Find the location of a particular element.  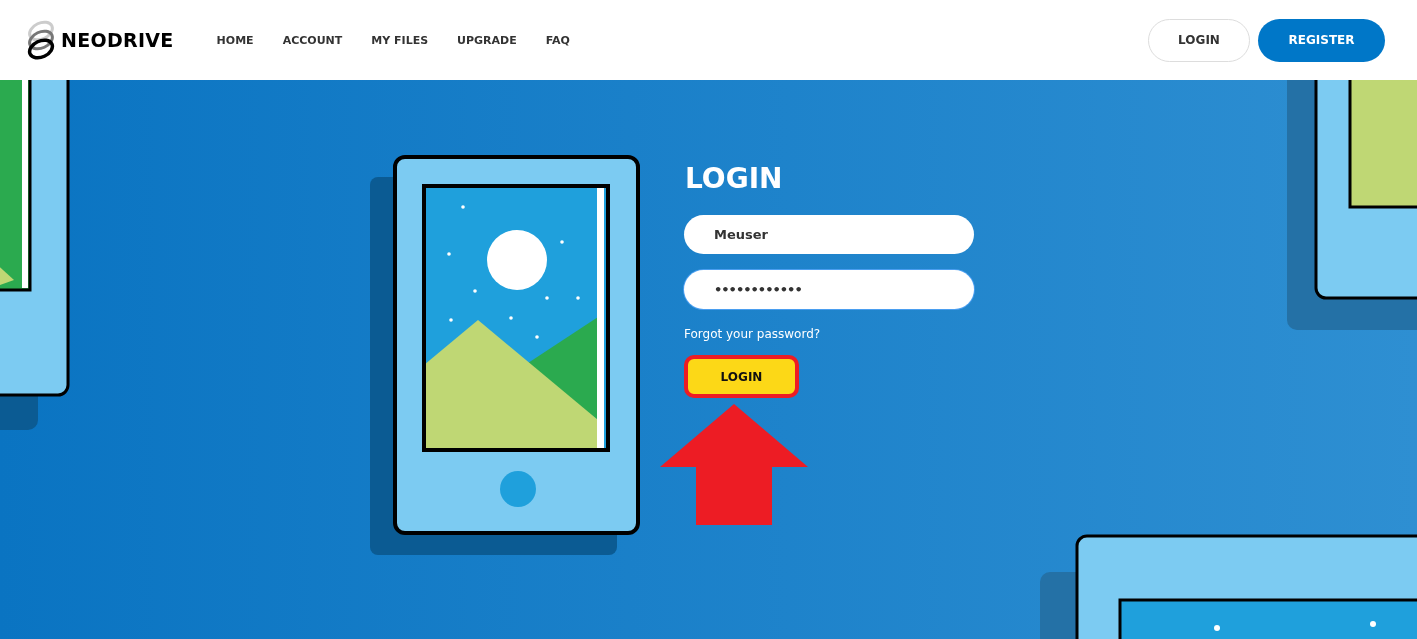

username-field: Meuser is located at coordinates (829, 234).